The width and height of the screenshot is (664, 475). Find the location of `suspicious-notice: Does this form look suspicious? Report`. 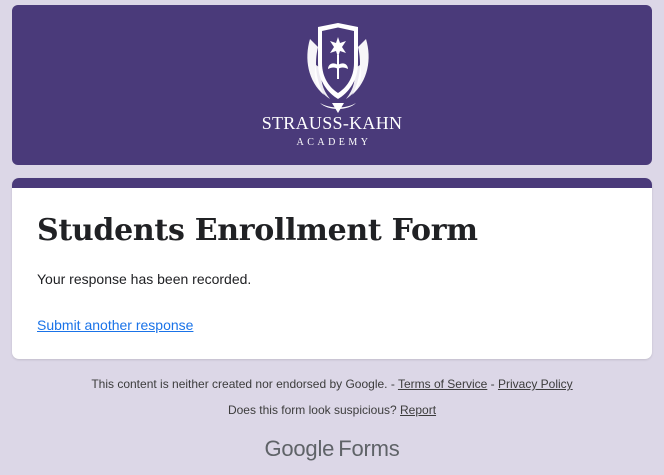

suspicious-notice: Does this form look suspicious? Report is located at coordinates (332, 410).